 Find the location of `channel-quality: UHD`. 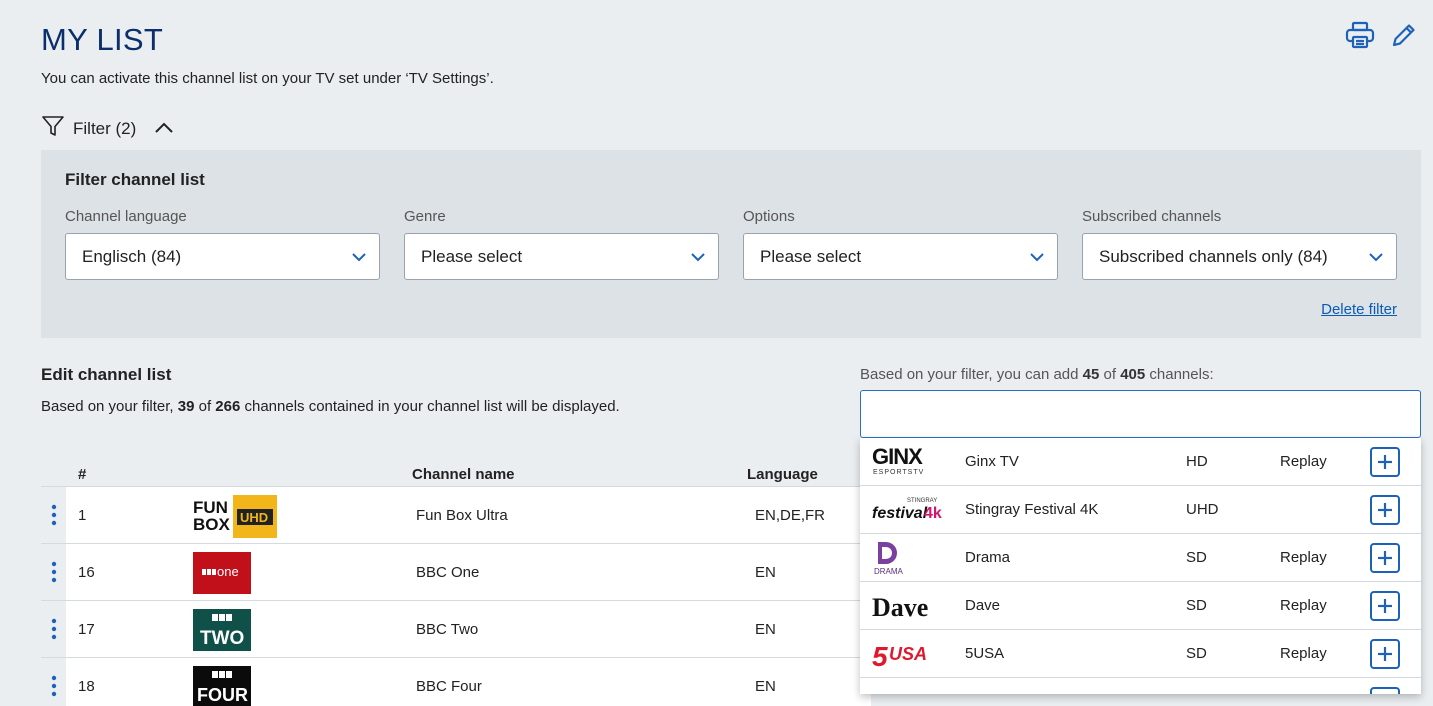

channel-quality: UHD is located at coordinates (1202, 509).